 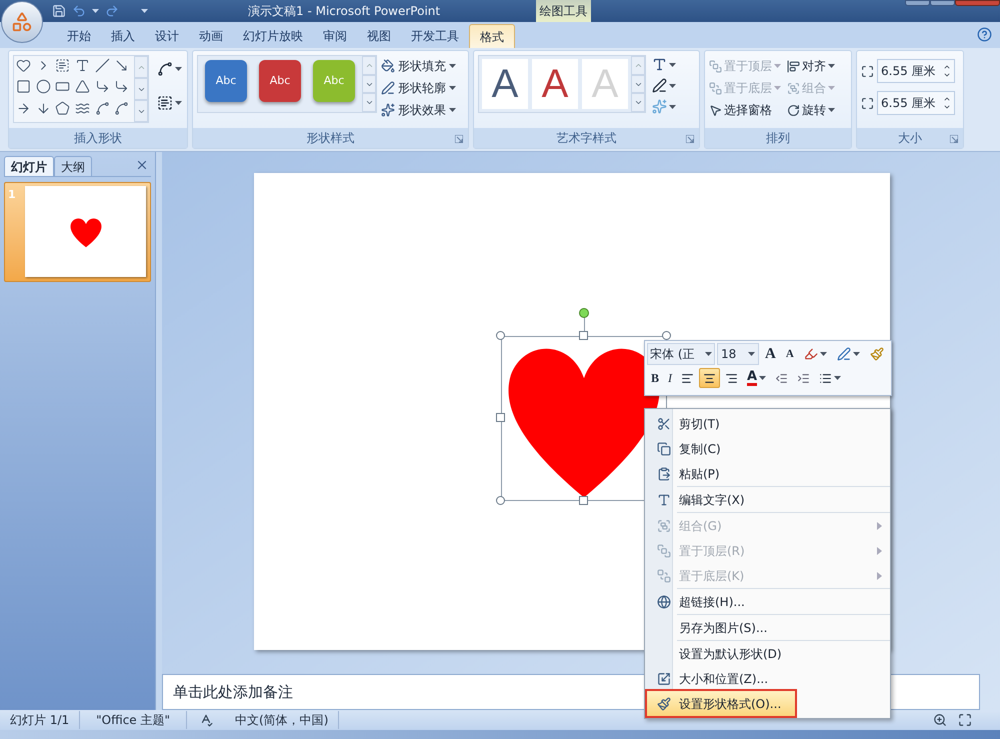 What do you see at coordinates (330, 138) in the screenshot?
I see `group-label: 形状样式` at bounding box center [330, 138].